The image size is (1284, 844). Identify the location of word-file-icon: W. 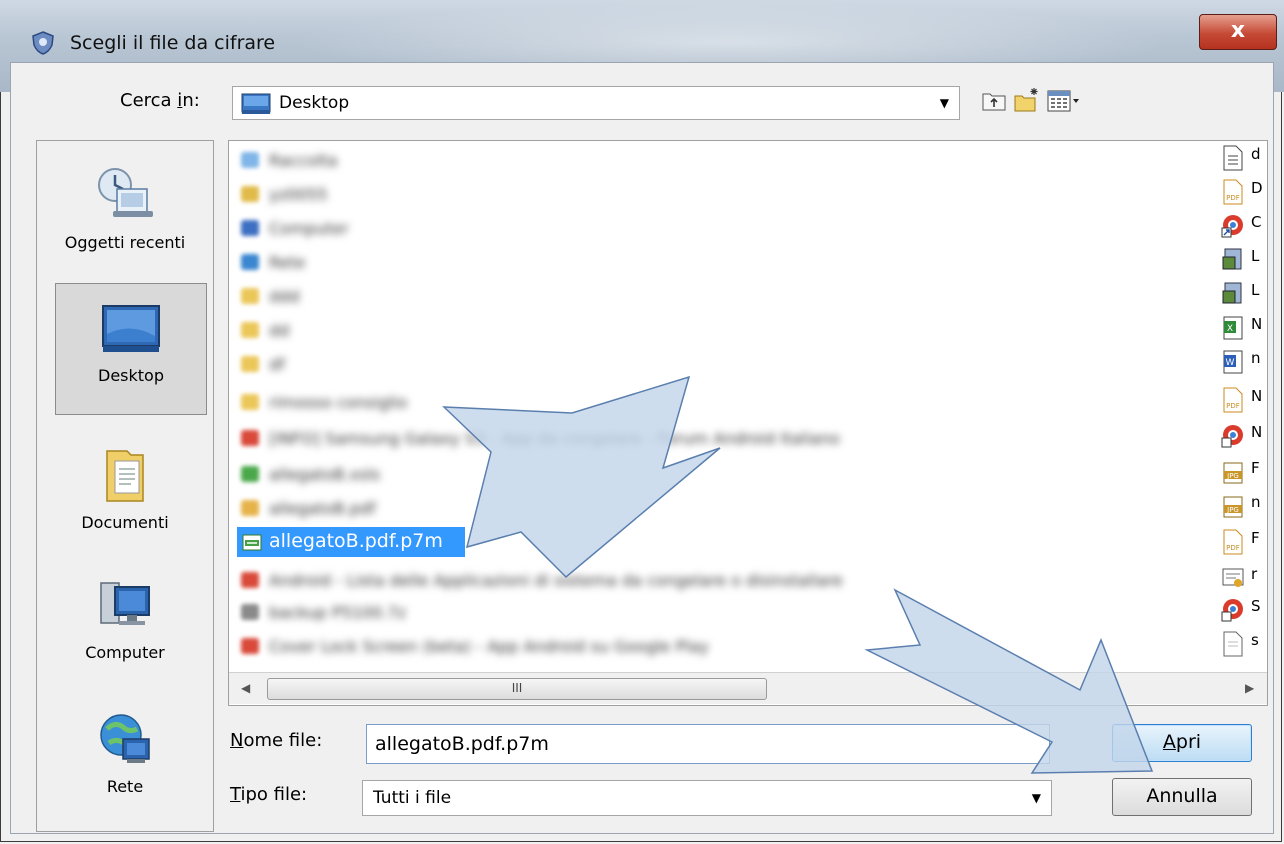
(1233, 362).